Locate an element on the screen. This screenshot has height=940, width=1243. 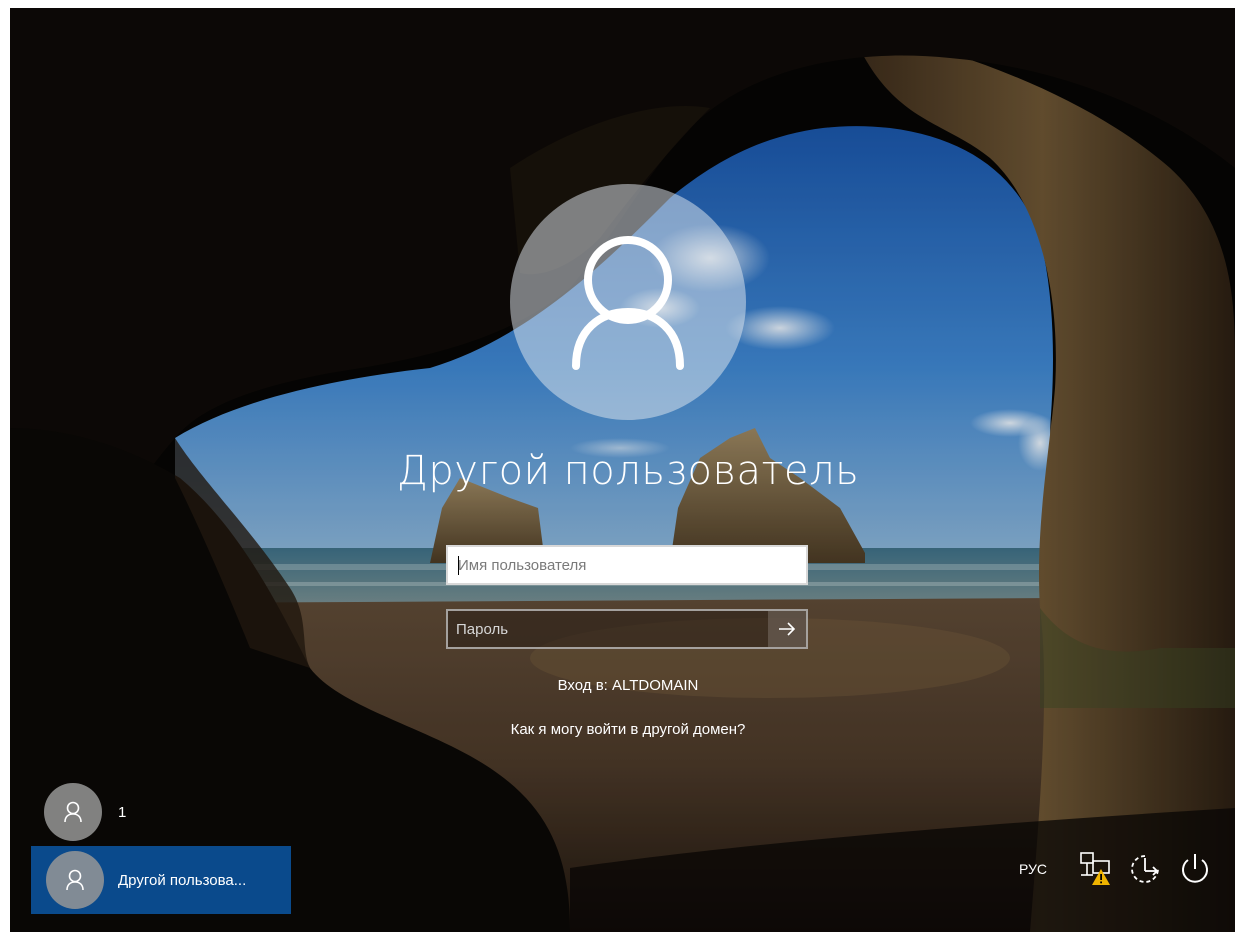
power-icon is located at coordinates (1195, 869).